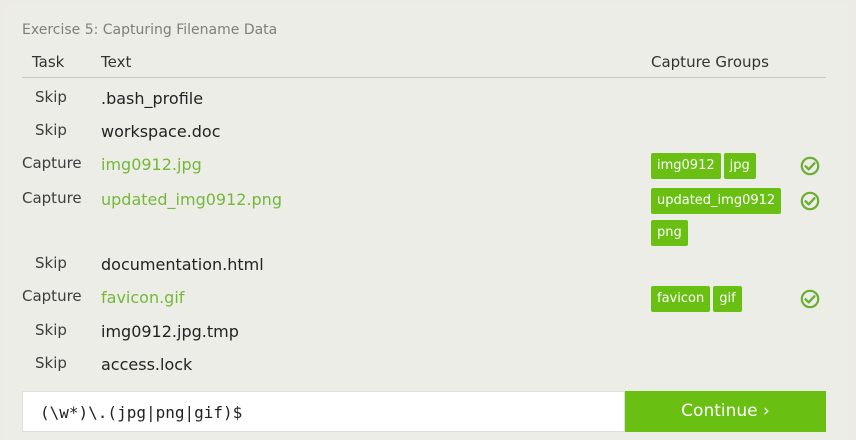  Describe the element at coordinates (716, 201) in the screenshot. I see `capture-group-chip: updated_img0912` at that location.